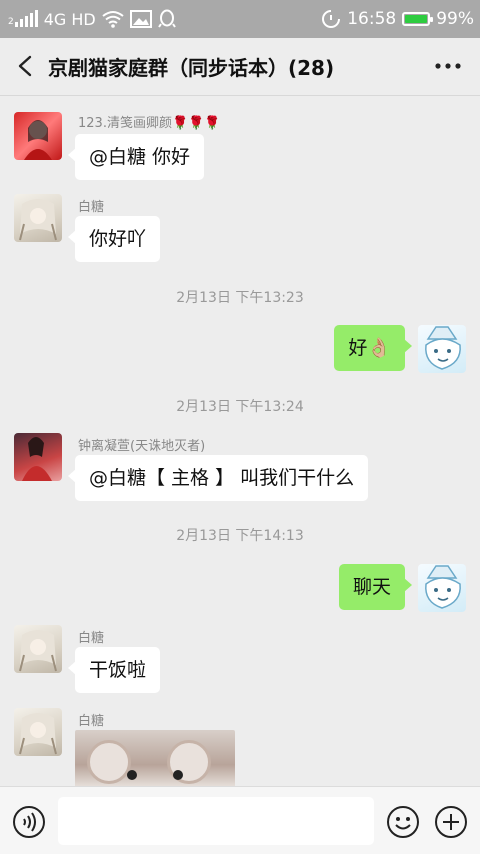 The height and width of the screenshot is (854, 480). Describe the element at coordinates (418, 19) in the screenshot. I see `battery-icon` at that location.